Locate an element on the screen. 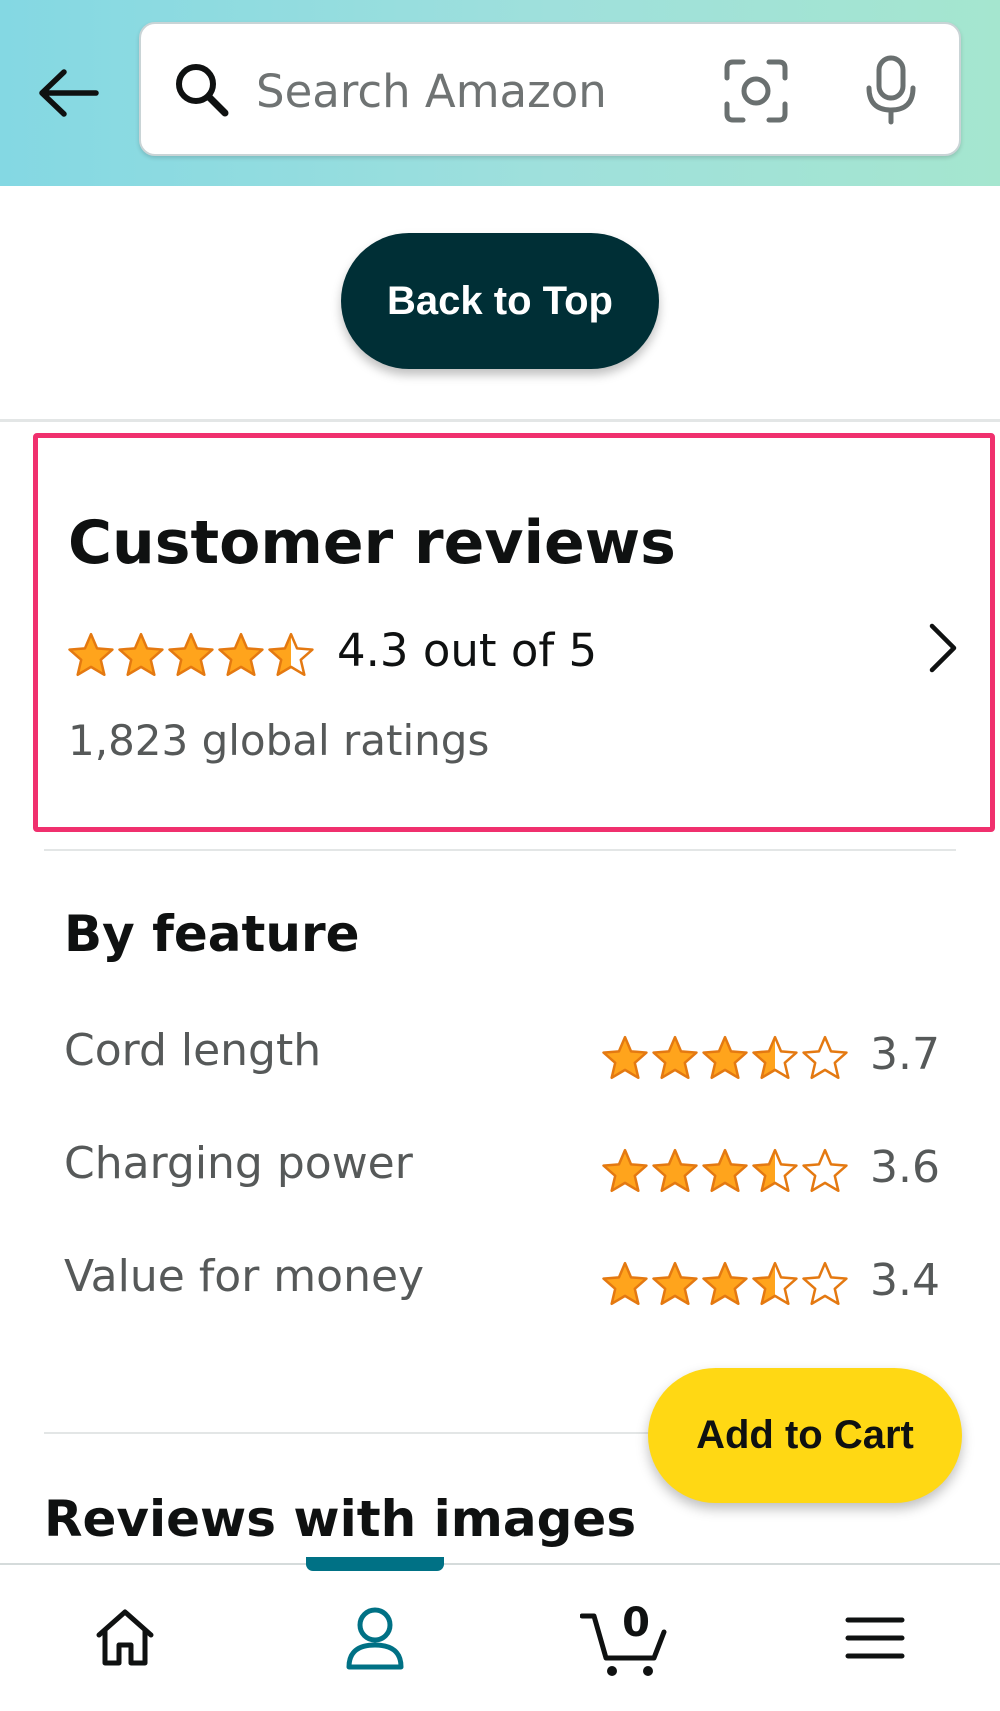 The height and width of the screenshot is (1711, 1000). back-arrow-icon is located at coordinates (69, 93).